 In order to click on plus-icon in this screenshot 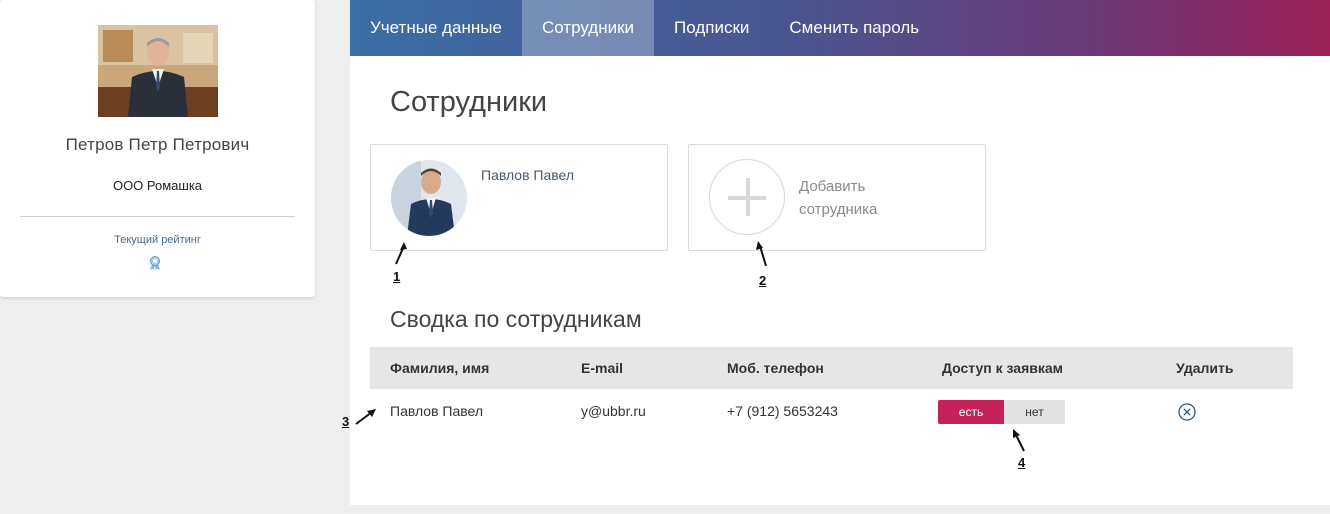, I will do `click(747, 197)`.